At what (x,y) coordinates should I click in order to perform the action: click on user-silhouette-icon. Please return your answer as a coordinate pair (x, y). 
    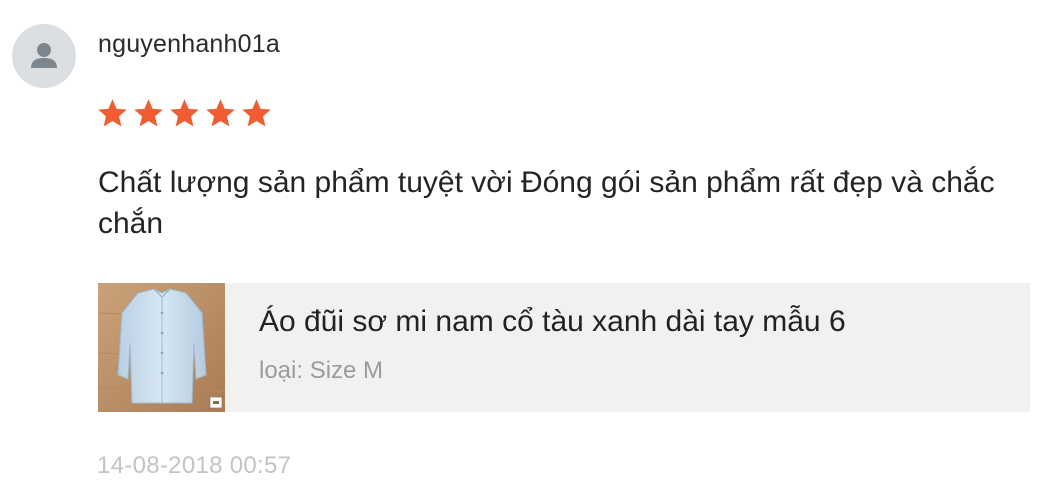
    Looking at the image, I should click on (44, 55).